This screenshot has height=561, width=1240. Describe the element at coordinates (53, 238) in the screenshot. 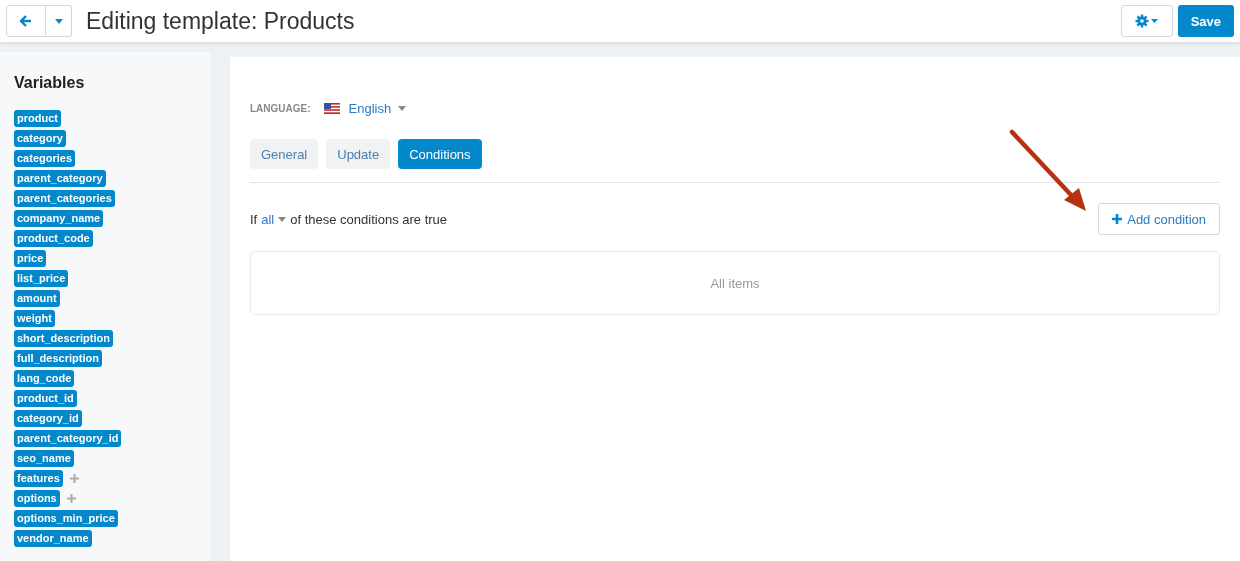

I see `variable-tag: product_code` at that location.